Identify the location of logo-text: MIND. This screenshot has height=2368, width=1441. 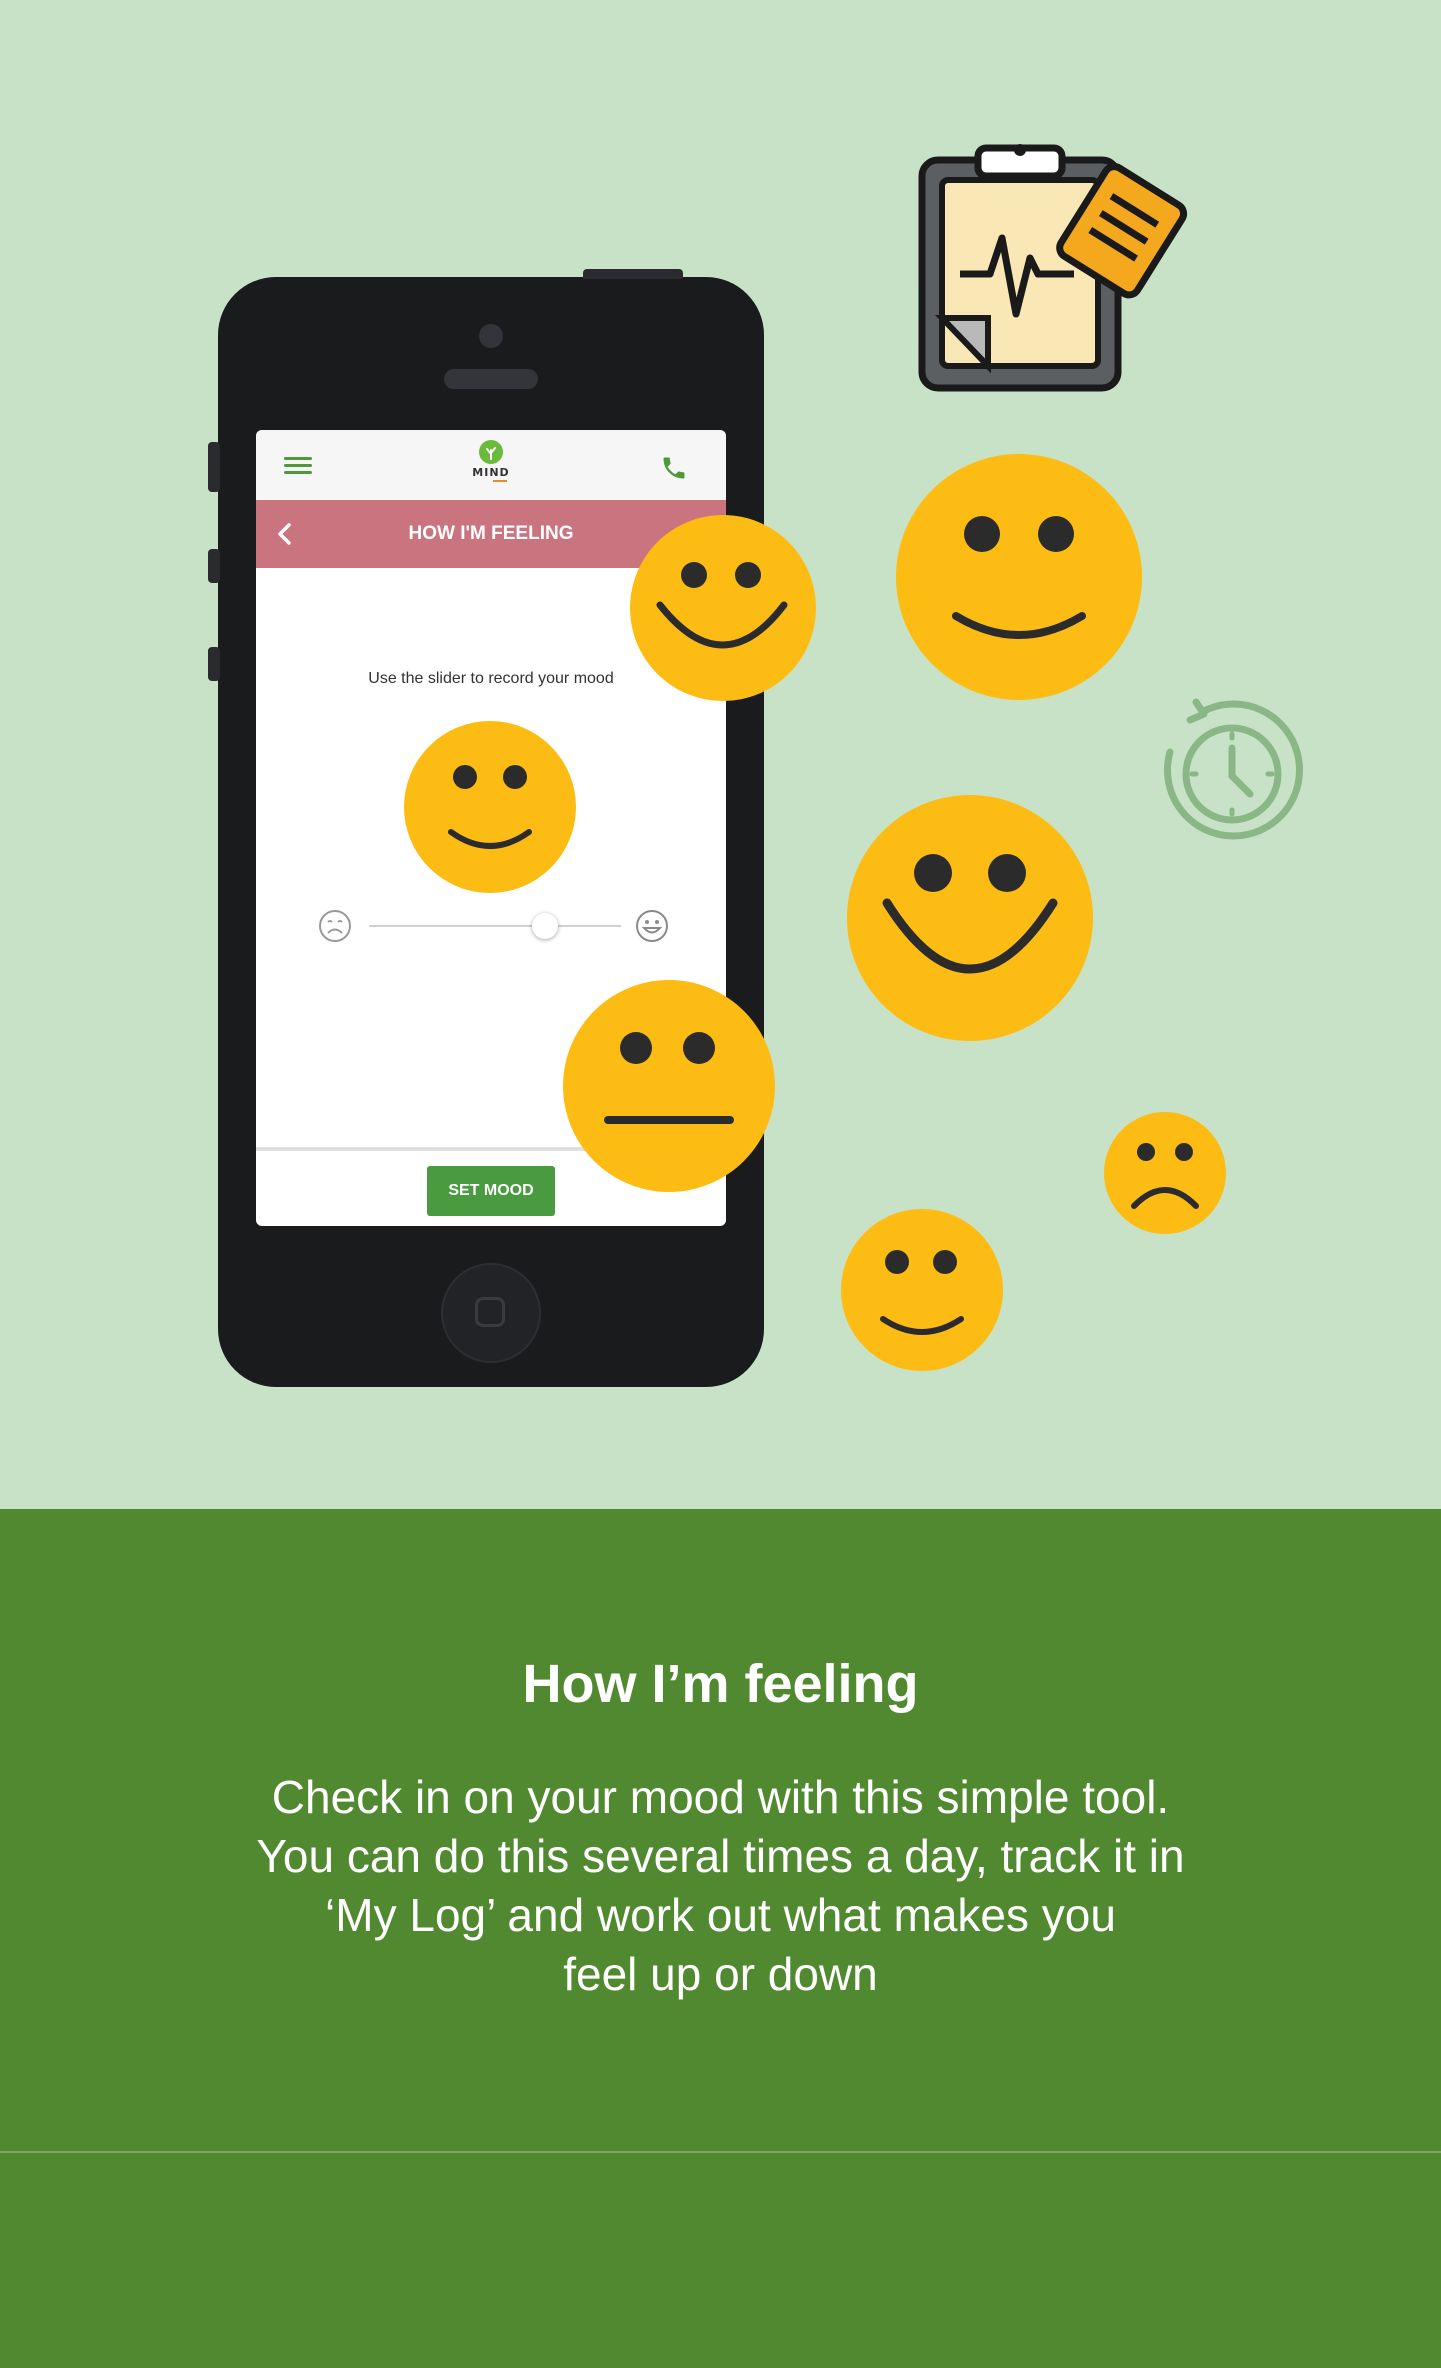
(491, 472).